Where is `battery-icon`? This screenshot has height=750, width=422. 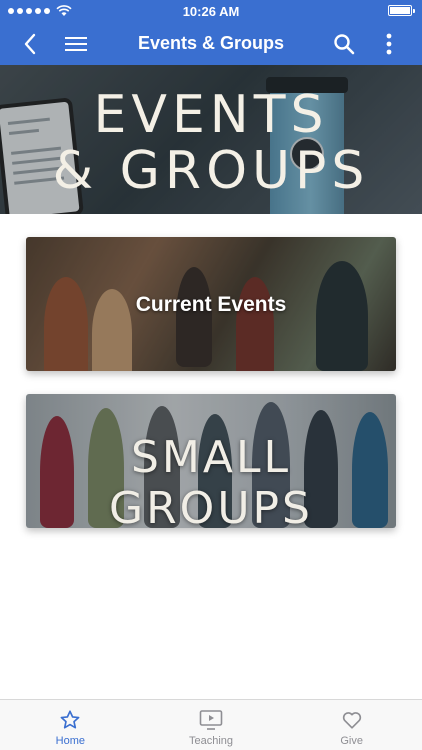
battery-icon is located at coordinates (401, 10).